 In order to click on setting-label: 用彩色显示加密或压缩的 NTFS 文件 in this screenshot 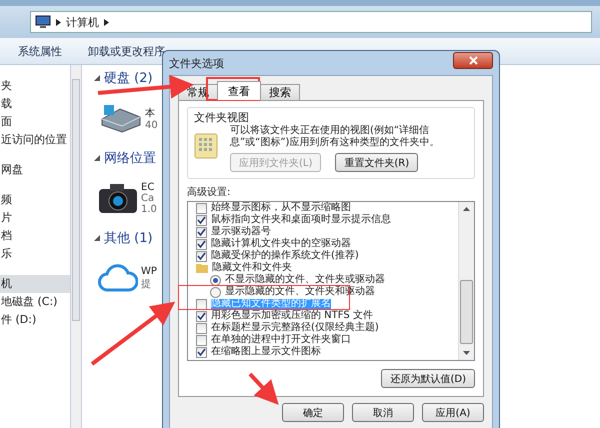, I will do `click(292, 316)`.